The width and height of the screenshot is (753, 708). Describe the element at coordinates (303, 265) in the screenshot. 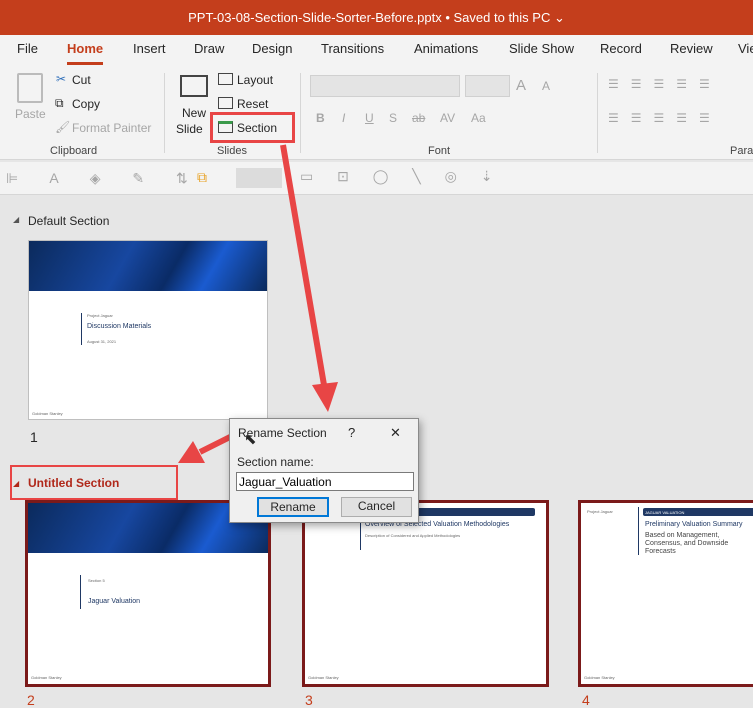

I see `arrow-to-dialog` at that location.